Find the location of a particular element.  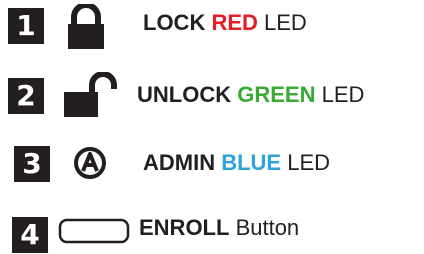

admin-a-circle-icon is located at coordinates (90, 163).